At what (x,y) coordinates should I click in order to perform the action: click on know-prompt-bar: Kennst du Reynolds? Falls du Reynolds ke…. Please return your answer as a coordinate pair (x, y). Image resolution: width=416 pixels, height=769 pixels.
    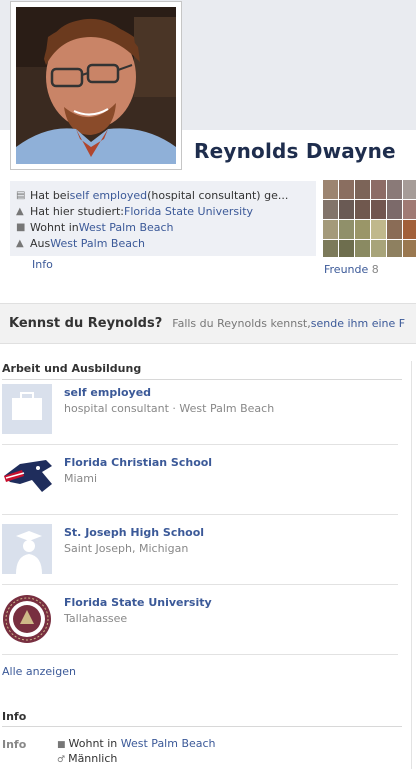
    Looking at the image, I should click on (208, 323).